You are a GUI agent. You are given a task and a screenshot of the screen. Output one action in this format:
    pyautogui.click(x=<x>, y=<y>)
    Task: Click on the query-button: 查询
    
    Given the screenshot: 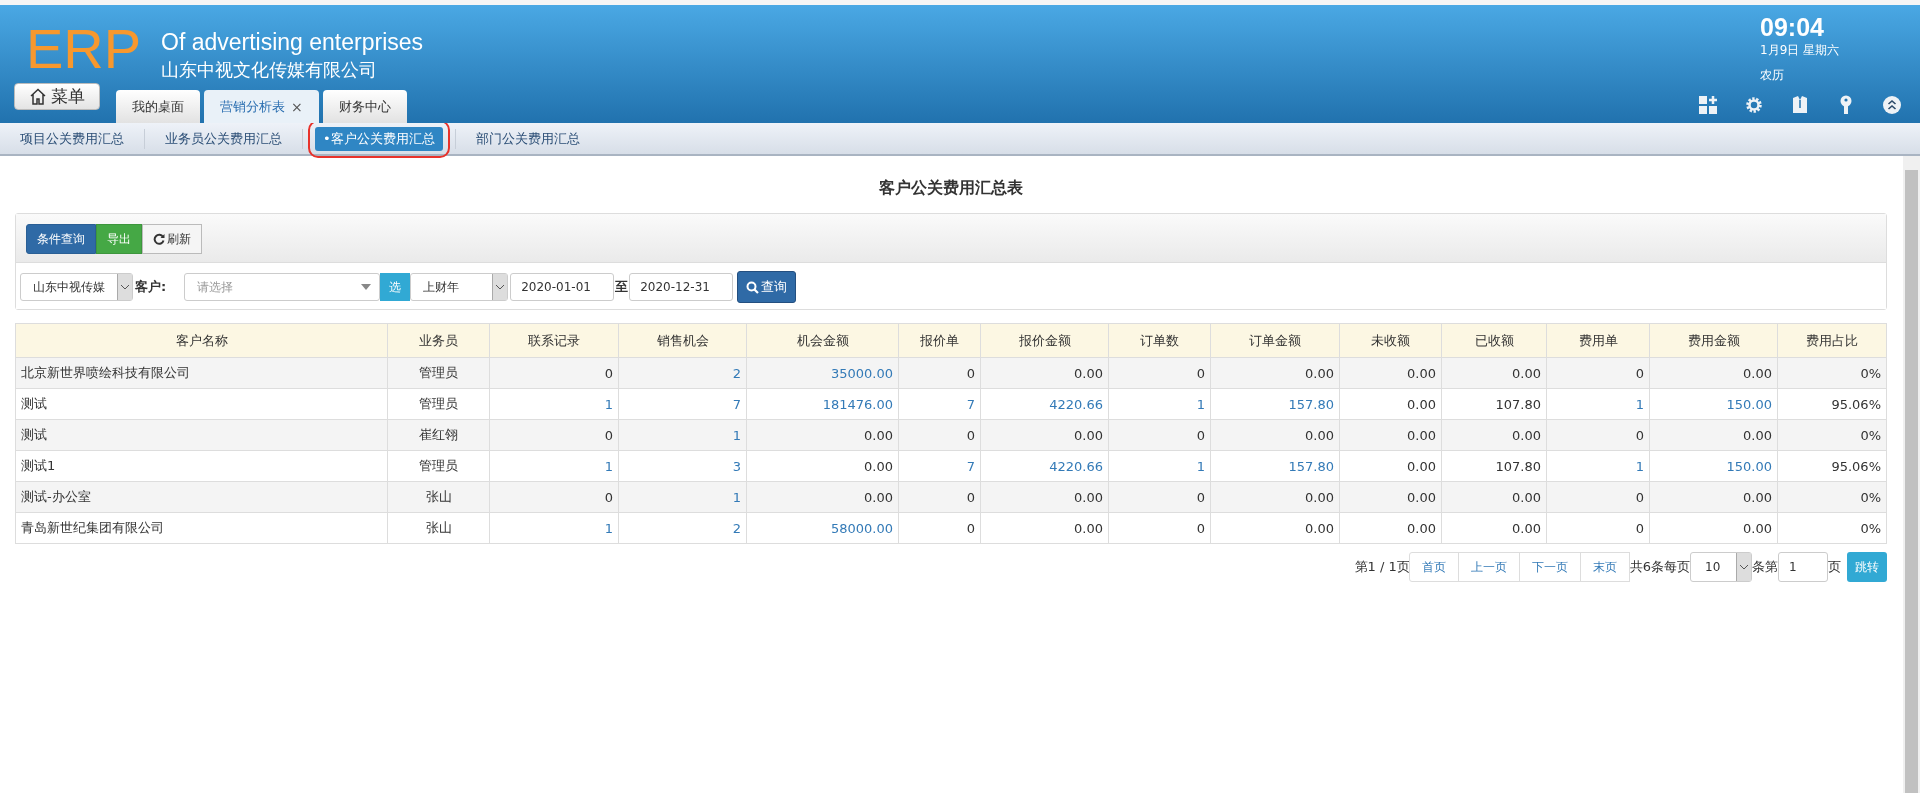 What is the action you would take?
    pyautogui.click(x=767, y=287)
    